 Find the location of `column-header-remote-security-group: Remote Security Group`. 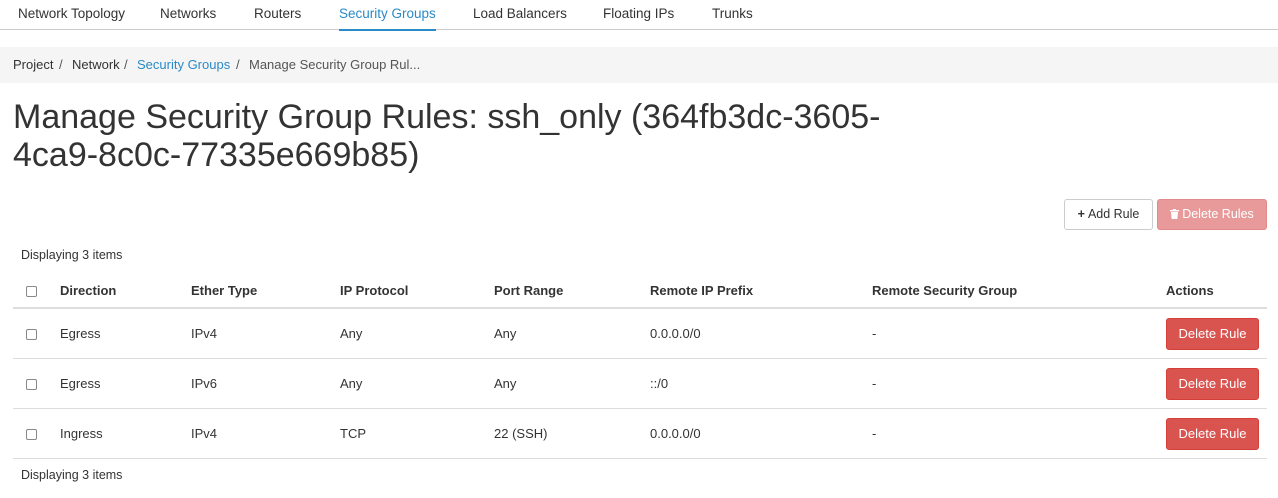

column-header-remote-security-group: Remote Security Group is located at coordinates (944, 291).